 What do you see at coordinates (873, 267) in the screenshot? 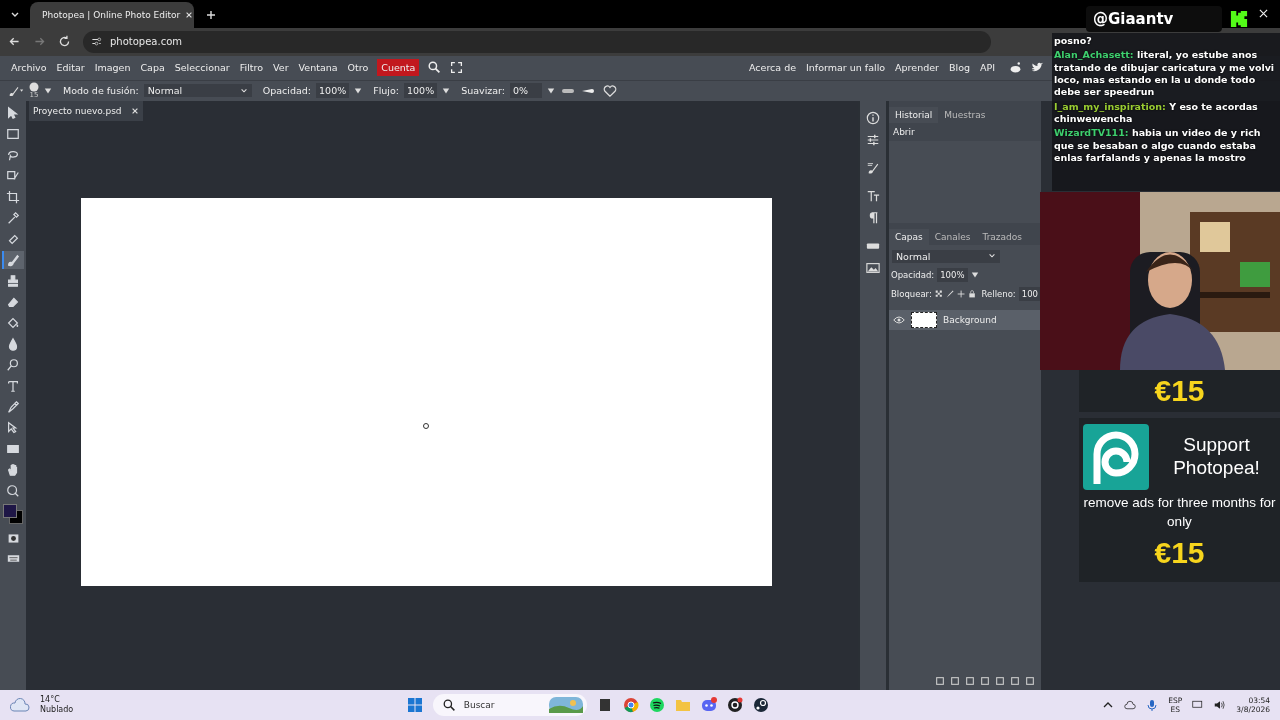
I see `image-icon` at bounding box center [873, 267].